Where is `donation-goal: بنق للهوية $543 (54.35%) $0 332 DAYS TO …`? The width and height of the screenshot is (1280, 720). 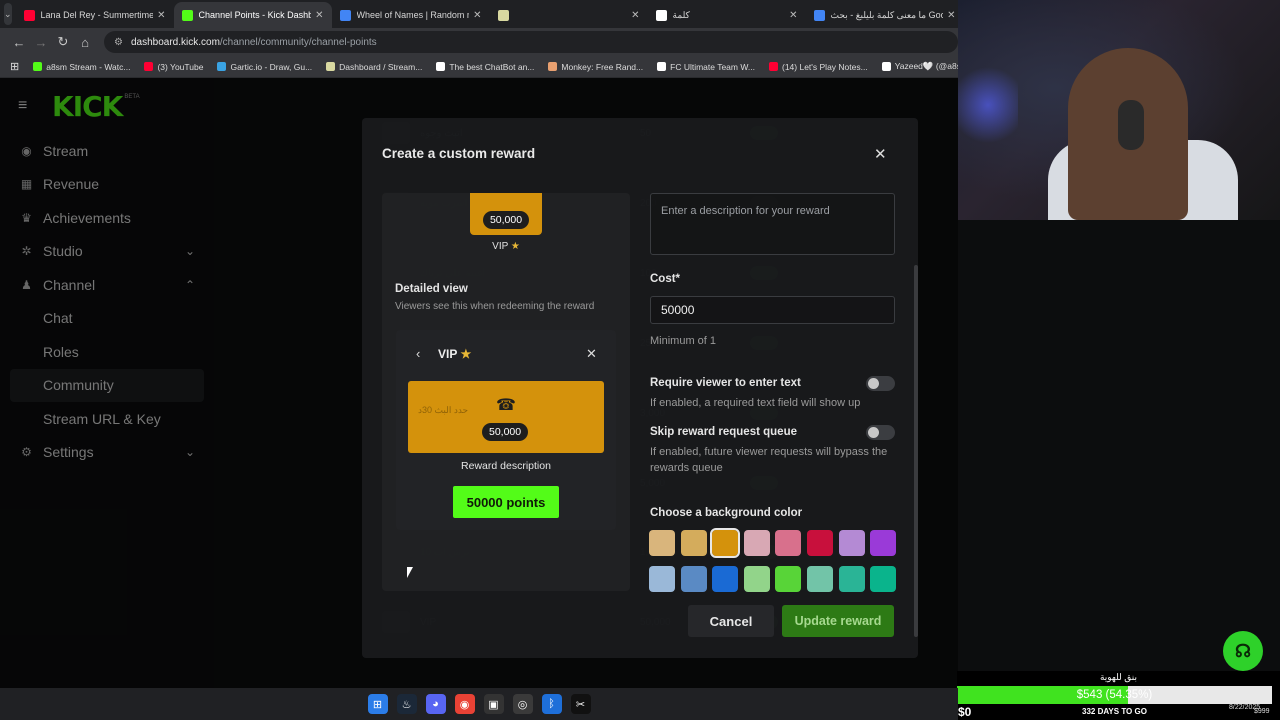
donation-goal: بنق للهوية $543 (54.35%) $0 332 DAYS TO … is located at coordinates (1118, 695).